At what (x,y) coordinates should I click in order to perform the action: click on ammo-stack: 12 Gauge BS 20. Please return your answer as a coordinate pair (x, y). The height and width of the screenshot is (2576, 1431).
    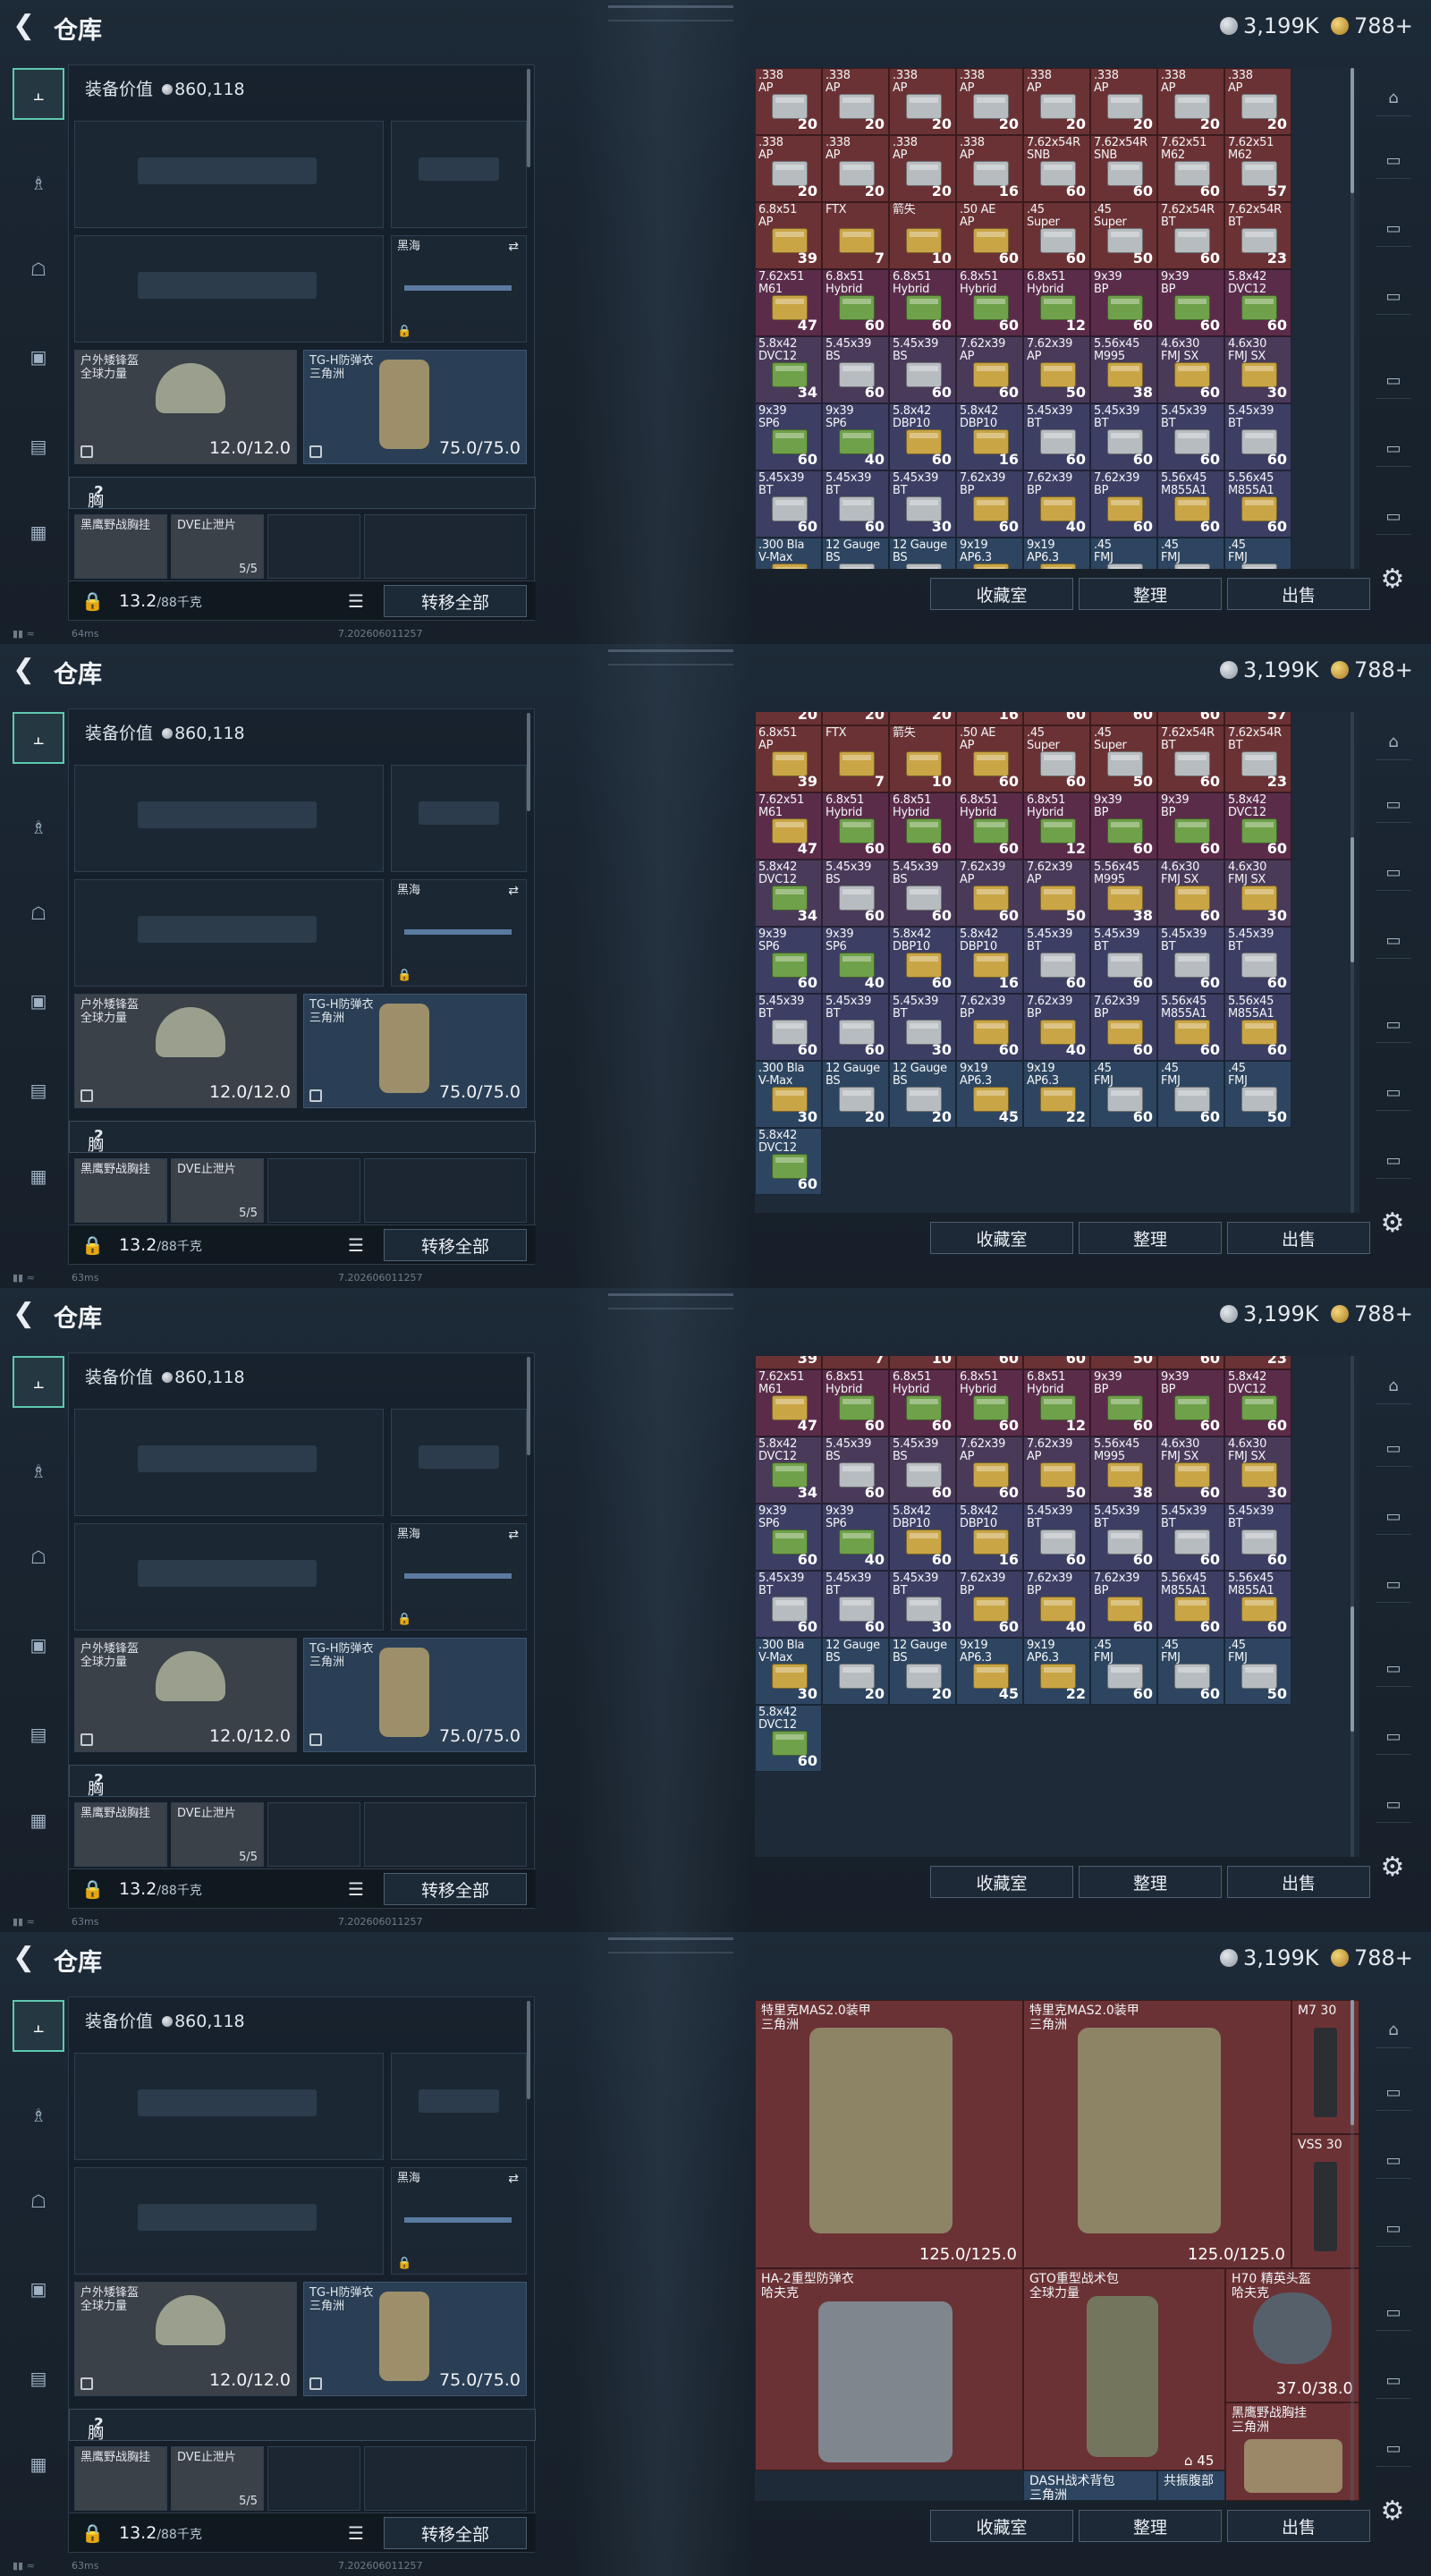
    Looking at the image, I should click on (856, 1094).